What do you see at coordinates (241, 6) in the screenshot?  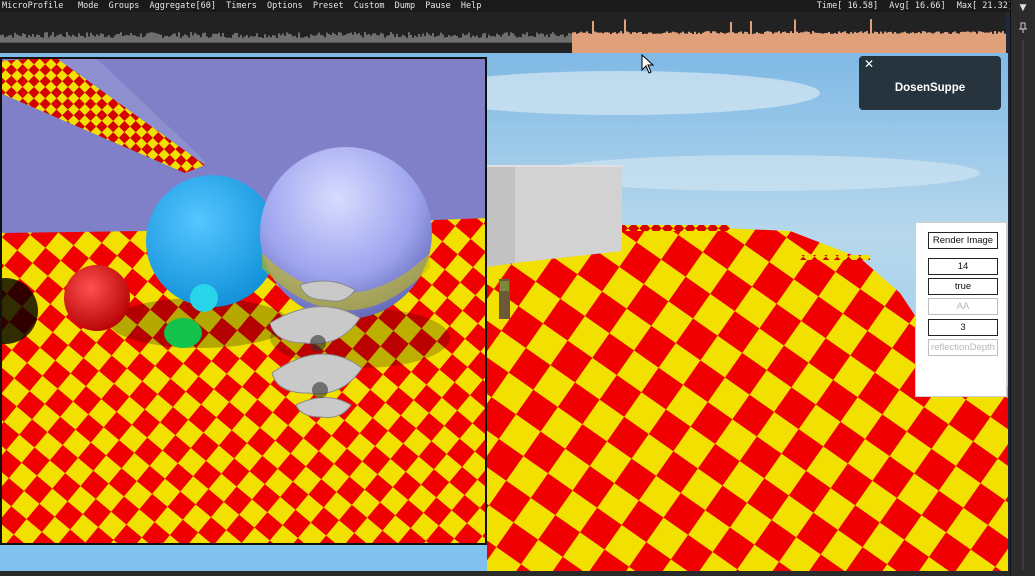 I see `menu-timers: Timers` at bounding box center [241, 6].